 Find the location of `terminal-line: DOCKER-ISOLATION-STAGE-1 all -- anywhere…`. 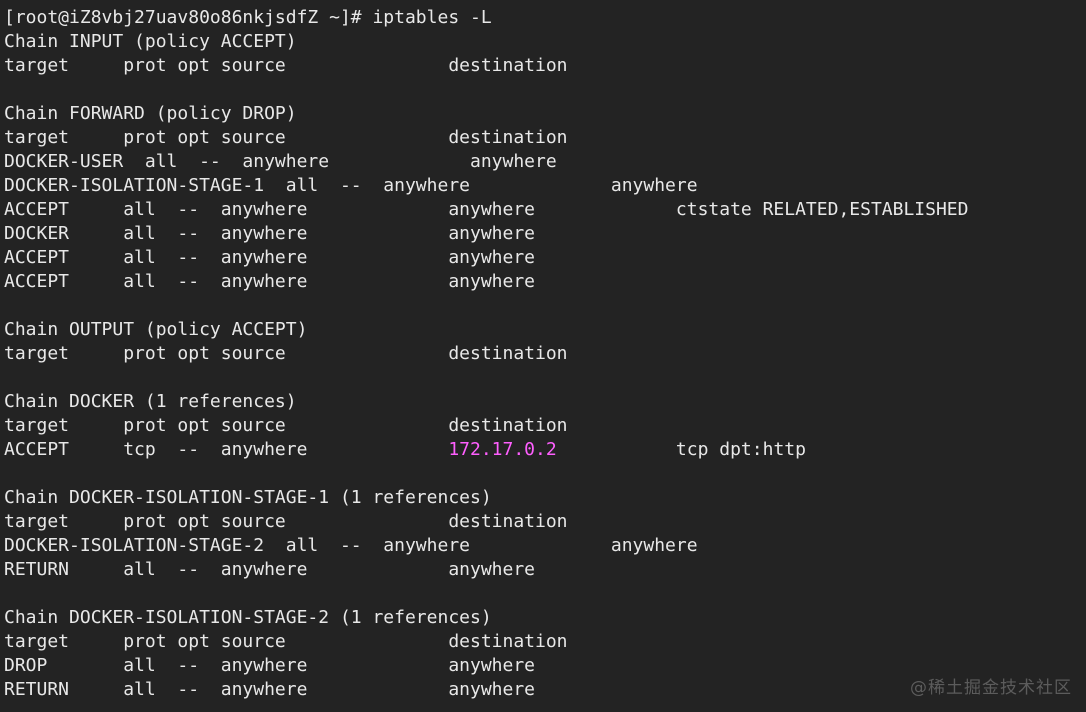

terminal-line: DOCKER-ISOLATION-STAGE-1 all -- anywhere… is located at coordinates (351, 185).